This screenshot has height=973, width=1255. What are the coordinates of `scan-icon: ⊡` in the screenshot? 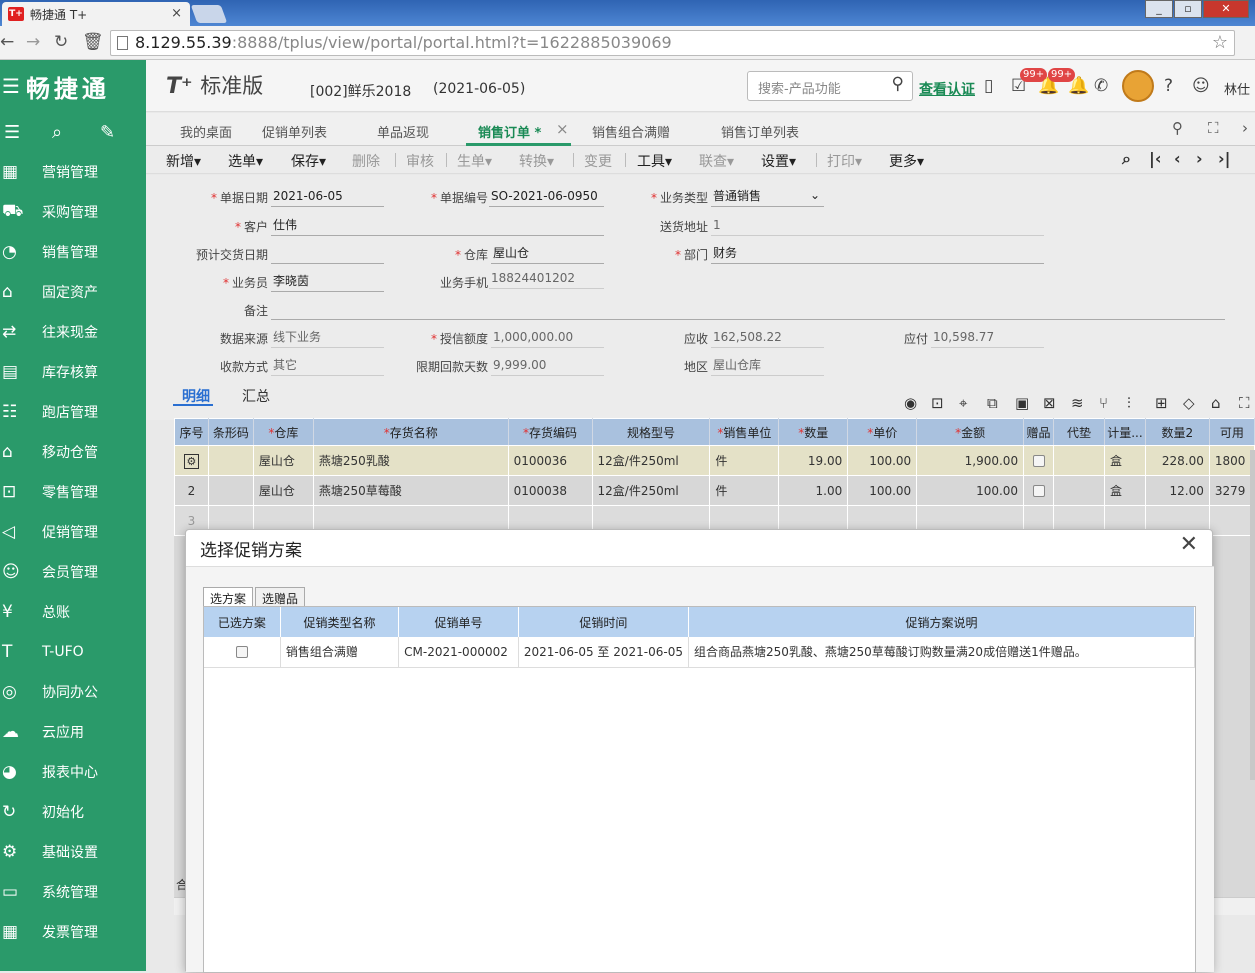 It's located at (937, 403).